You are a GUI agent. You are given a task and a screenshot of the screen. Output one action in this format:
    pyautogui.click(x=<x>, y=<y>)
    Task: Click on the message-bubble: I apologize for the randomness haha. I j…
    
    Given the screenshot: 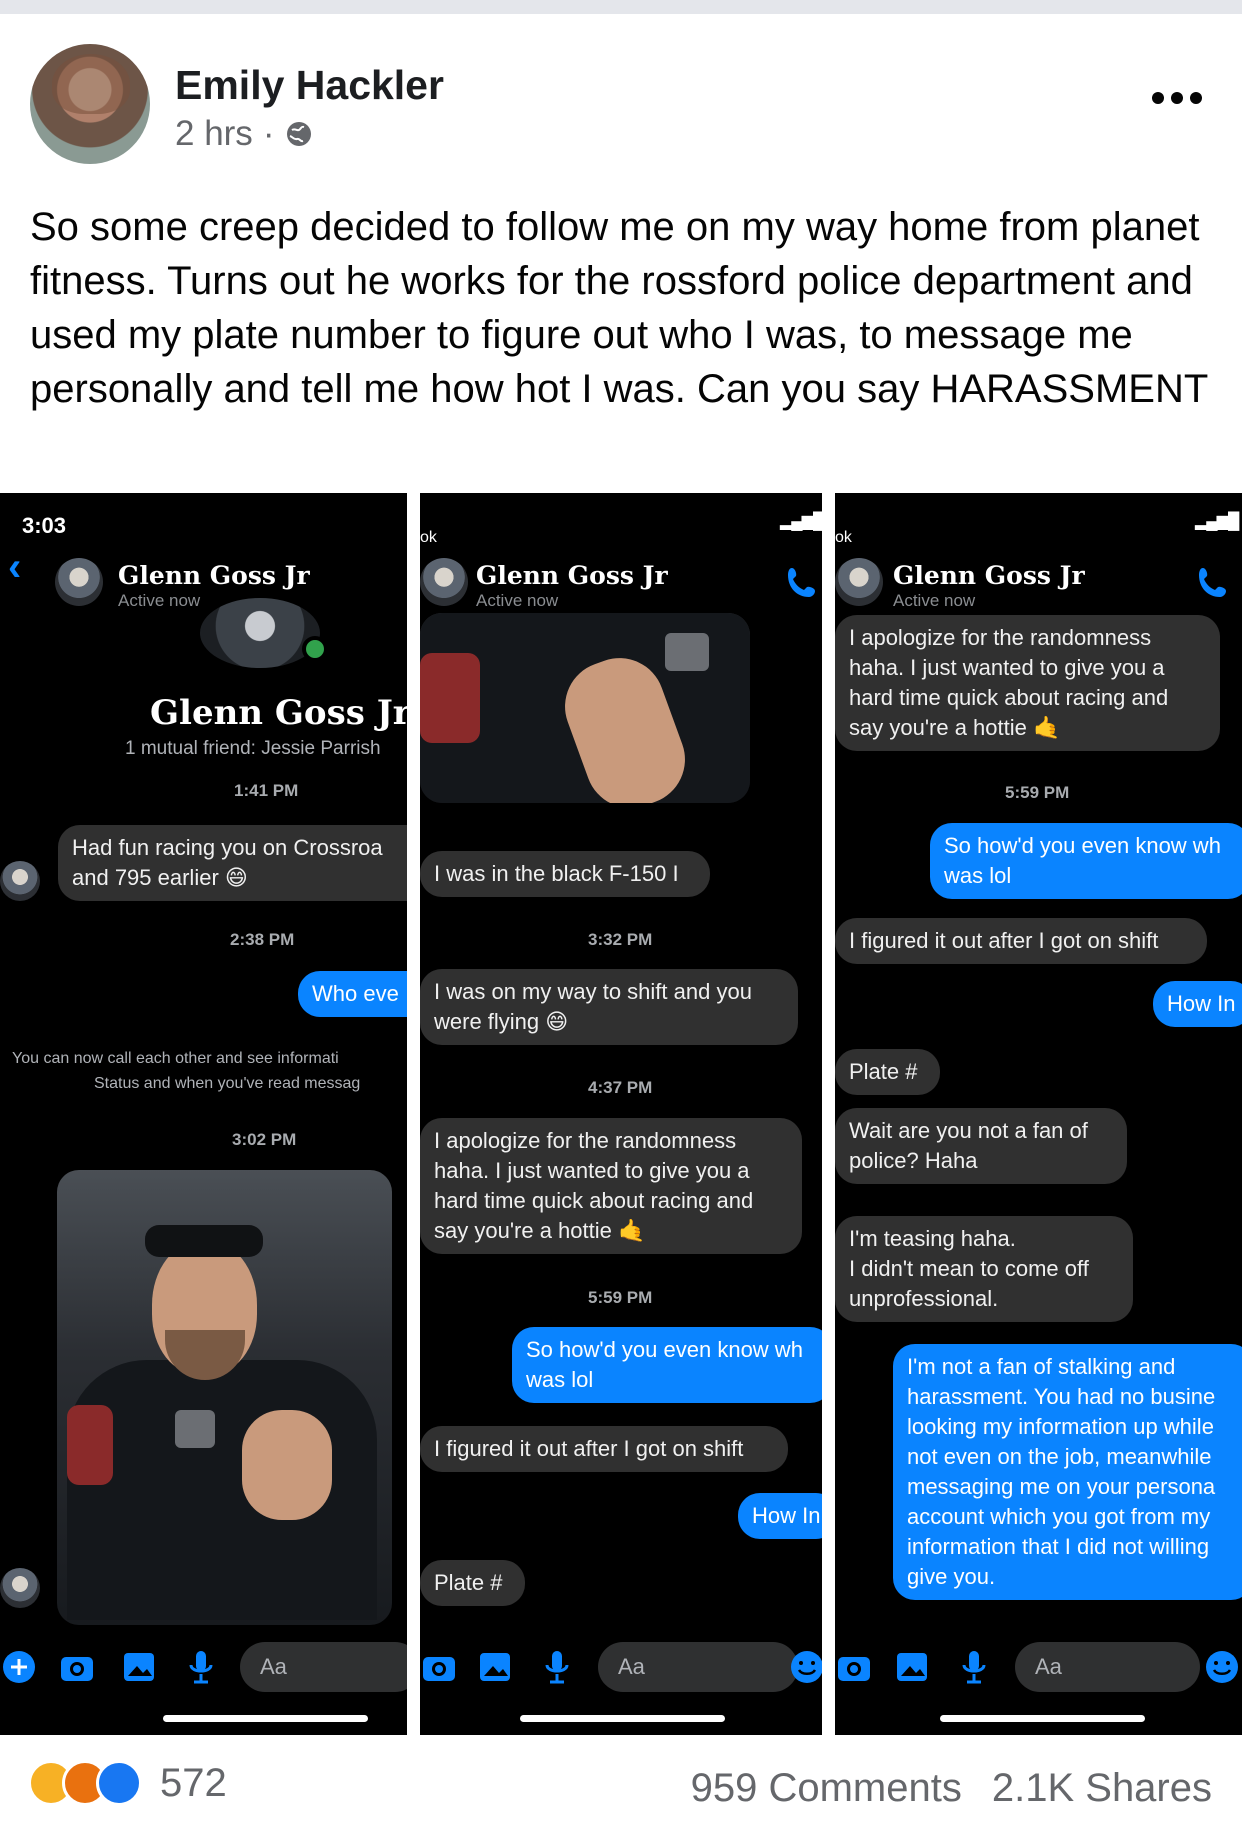 What is the action you would take?
    pyautogui.click(x=1027, y=683)
    